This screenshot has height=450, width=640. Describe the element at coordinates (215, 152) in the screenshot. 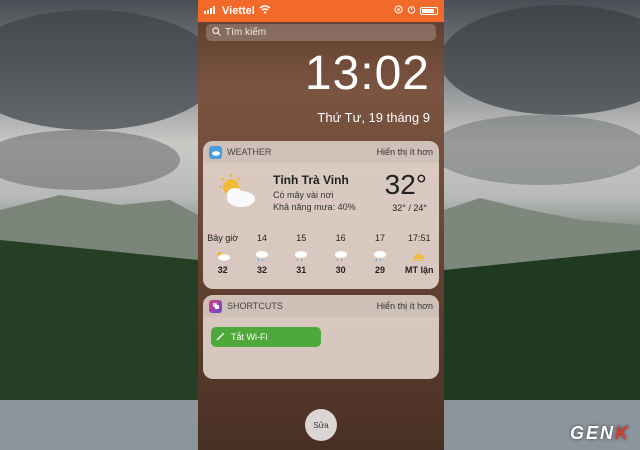

I see `weather-app-icon` at that location.